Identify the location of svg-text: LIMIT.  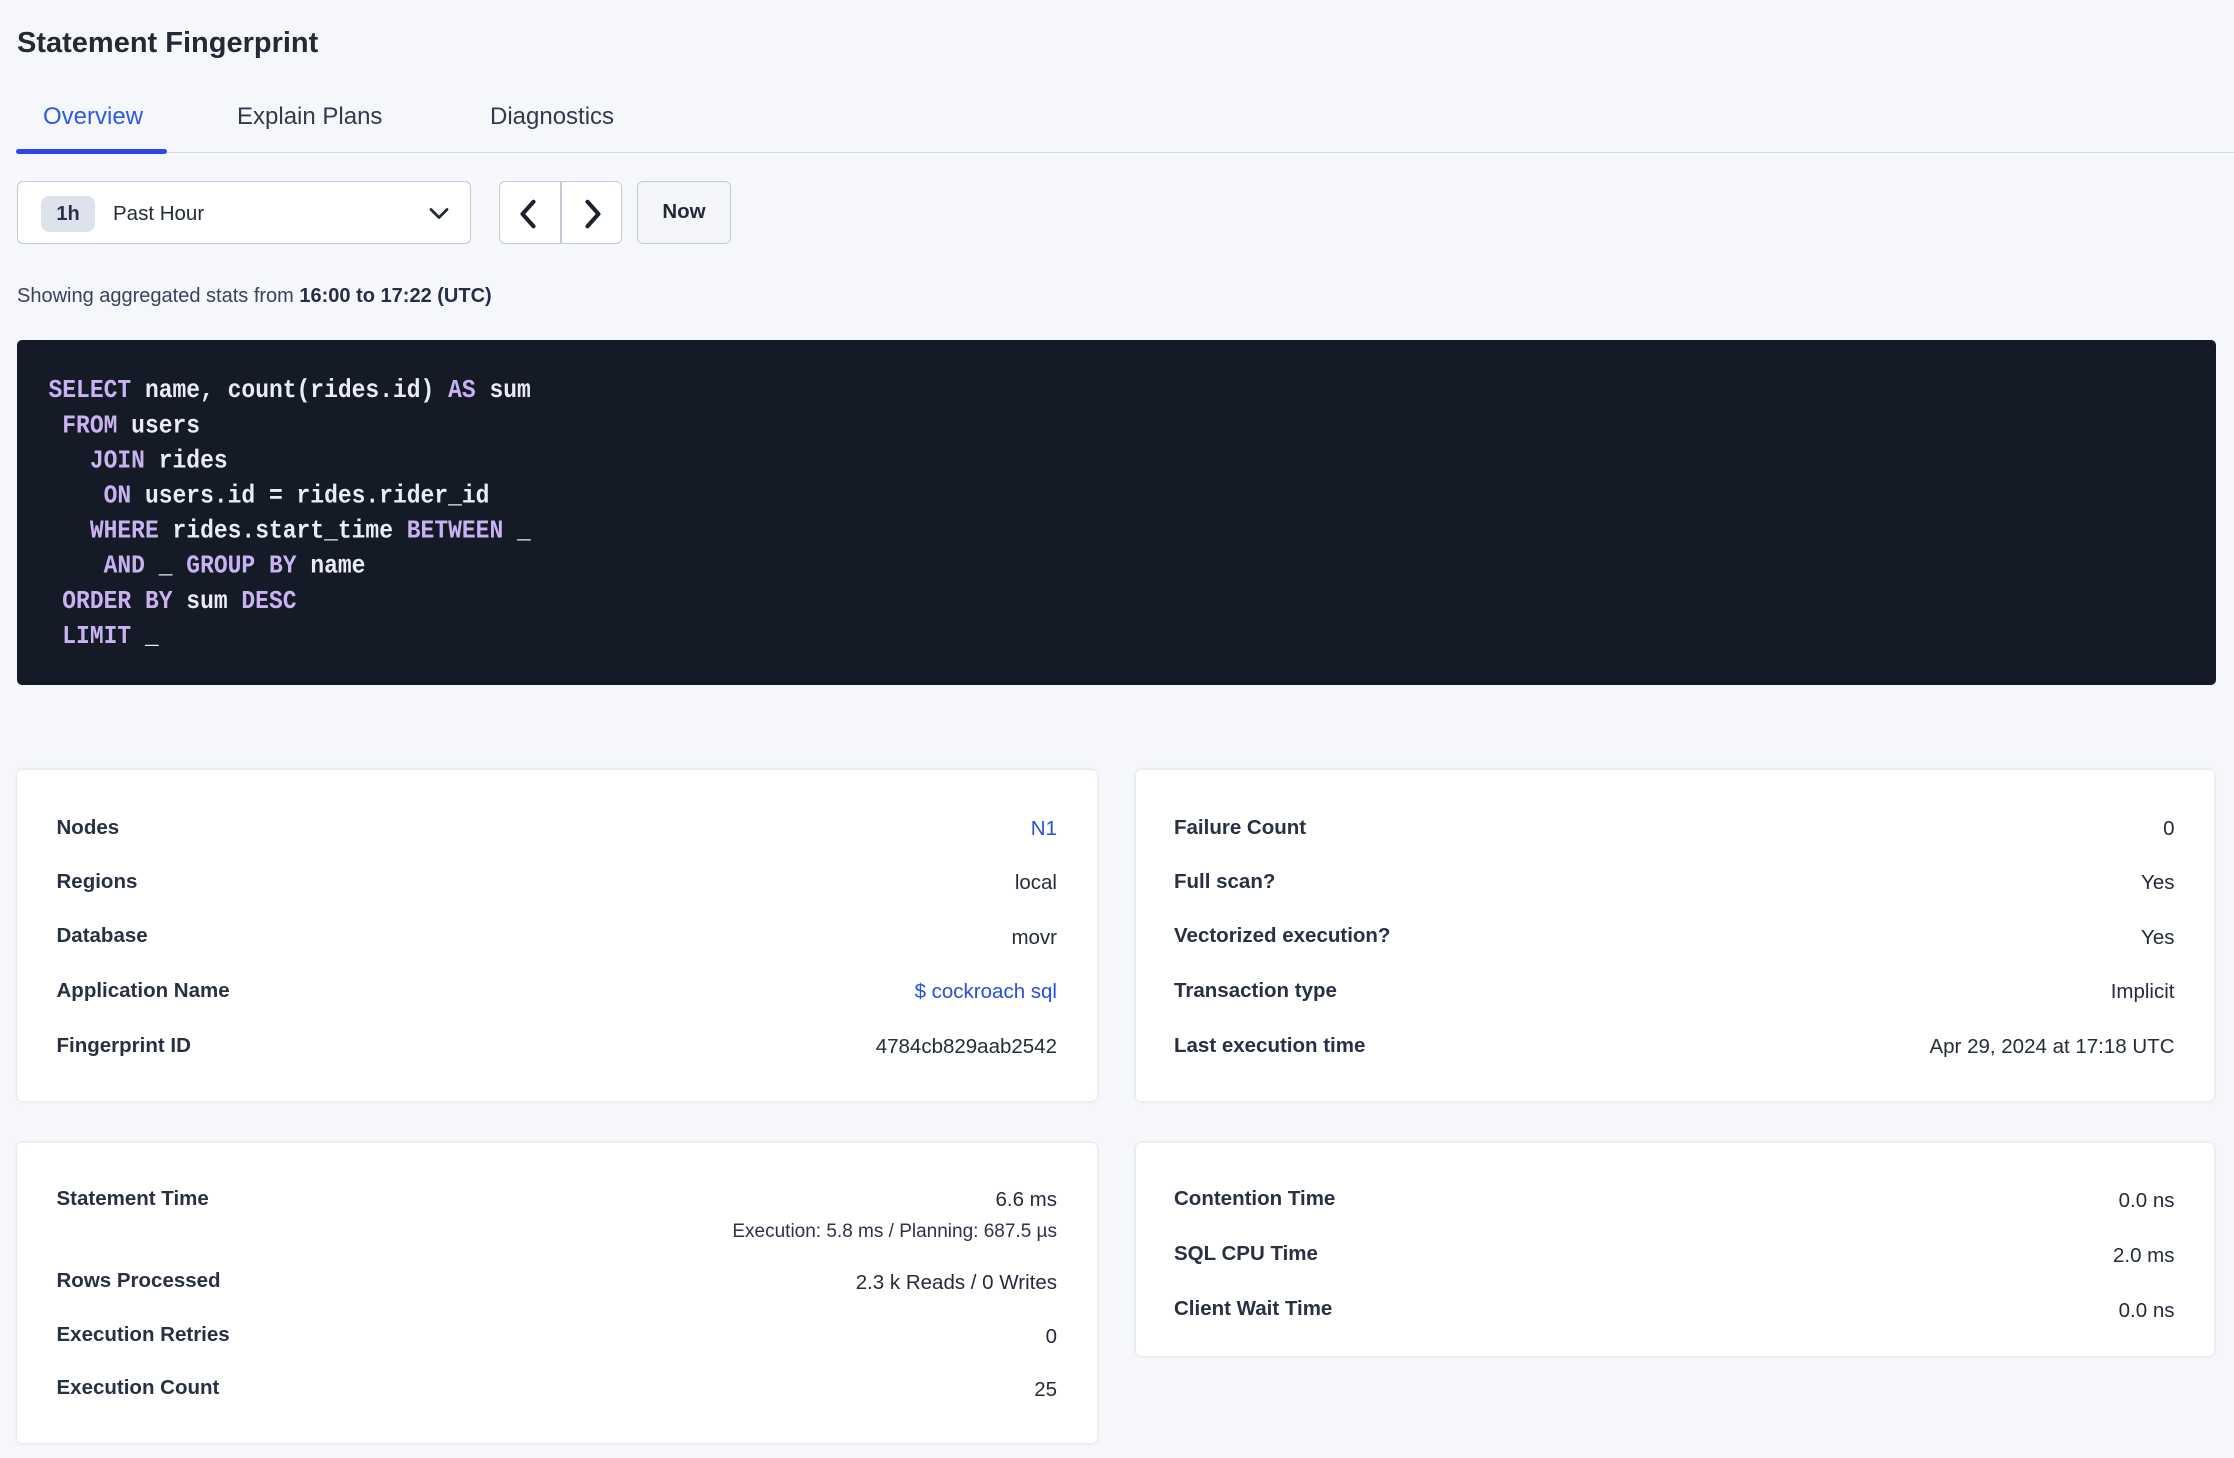
(96, 636).